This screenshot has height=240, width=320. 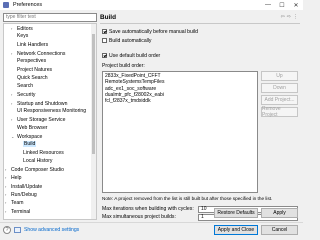 I want to click on tree-item: › Team, so click(x=14, y=202).